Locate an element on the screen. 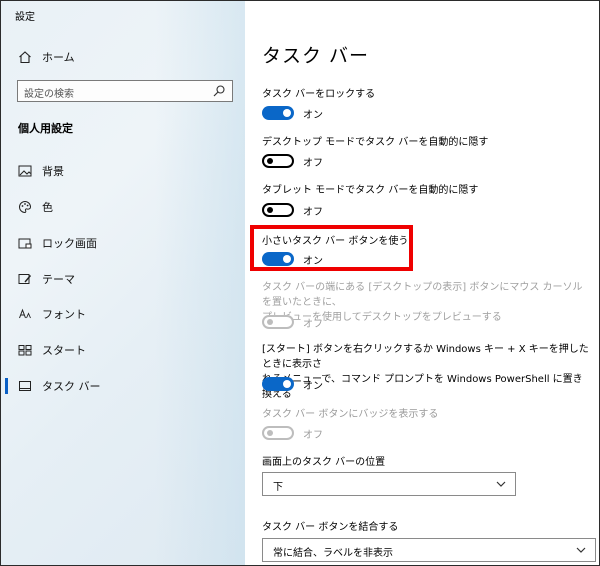 The height and width of the screenshot is (566, 600). autohide-tablet-setting: オフ is located at coordinates (292, 210).